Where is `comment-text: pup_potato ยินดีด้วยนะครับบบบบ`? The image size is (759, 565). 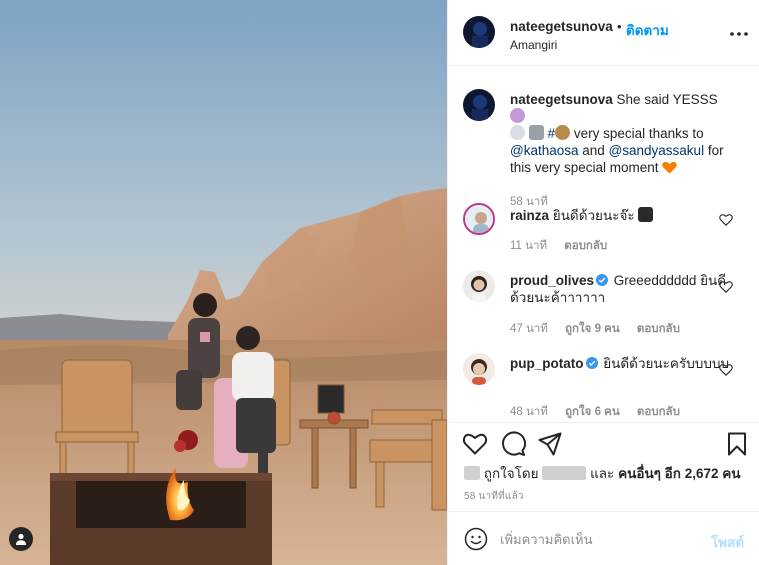
comment-text: pup_potato ยินดีด้วยนะครับบบบบ is located at coordinates (620, 363).